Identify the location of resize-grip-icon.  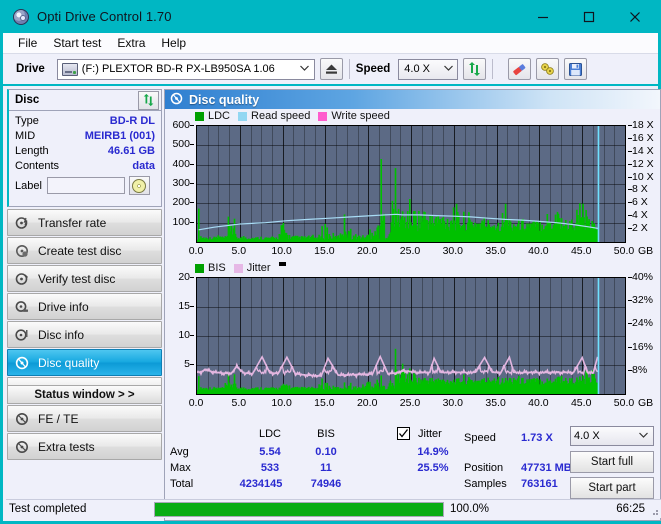
(654, 511).